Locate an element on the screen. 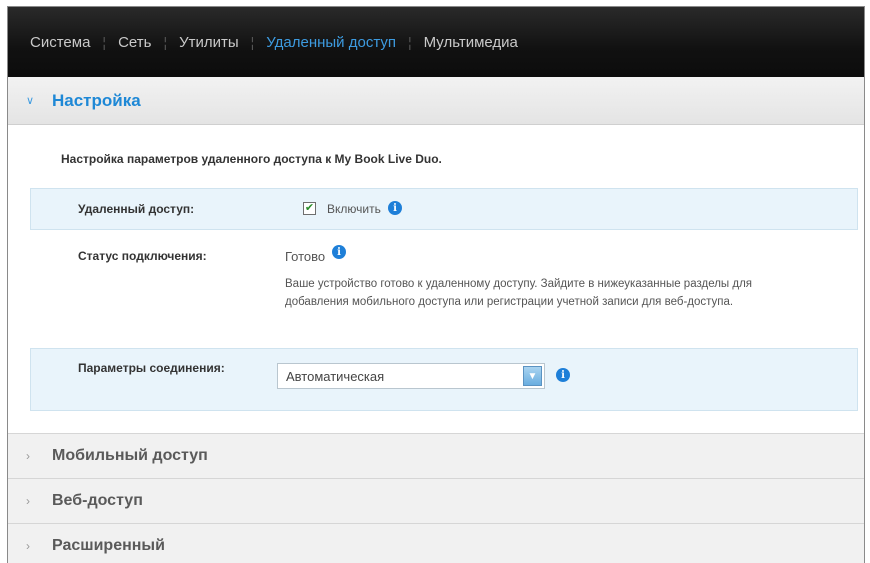  nav-item-network: Сеть is located at coordinates (134, 42).